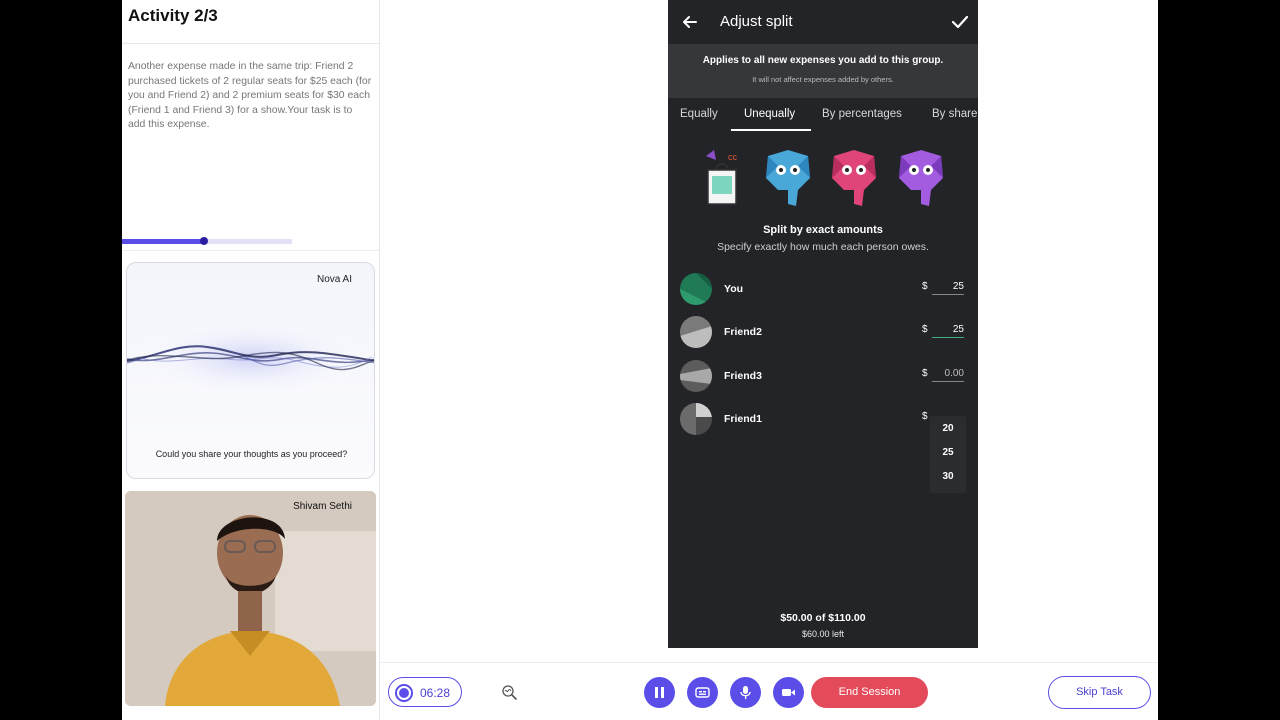 This screenshot has width=1280, height=720. I want to click on amount-left: $60.00 left, so click(823, 634).